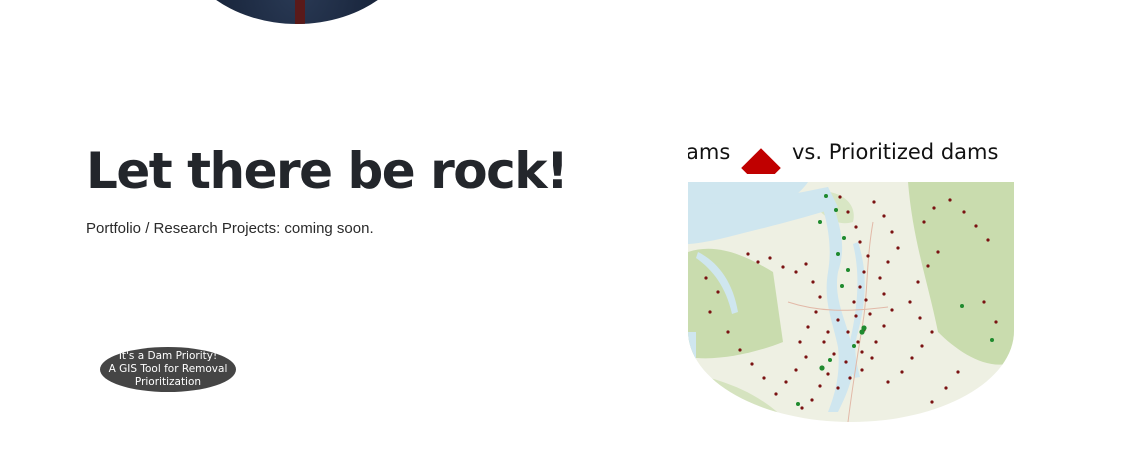 The width and height of the screenshot is (1123, 467). Describe the element at coordinates (851, 302) in the screenshot. I see `puget-sound-map` at that location.